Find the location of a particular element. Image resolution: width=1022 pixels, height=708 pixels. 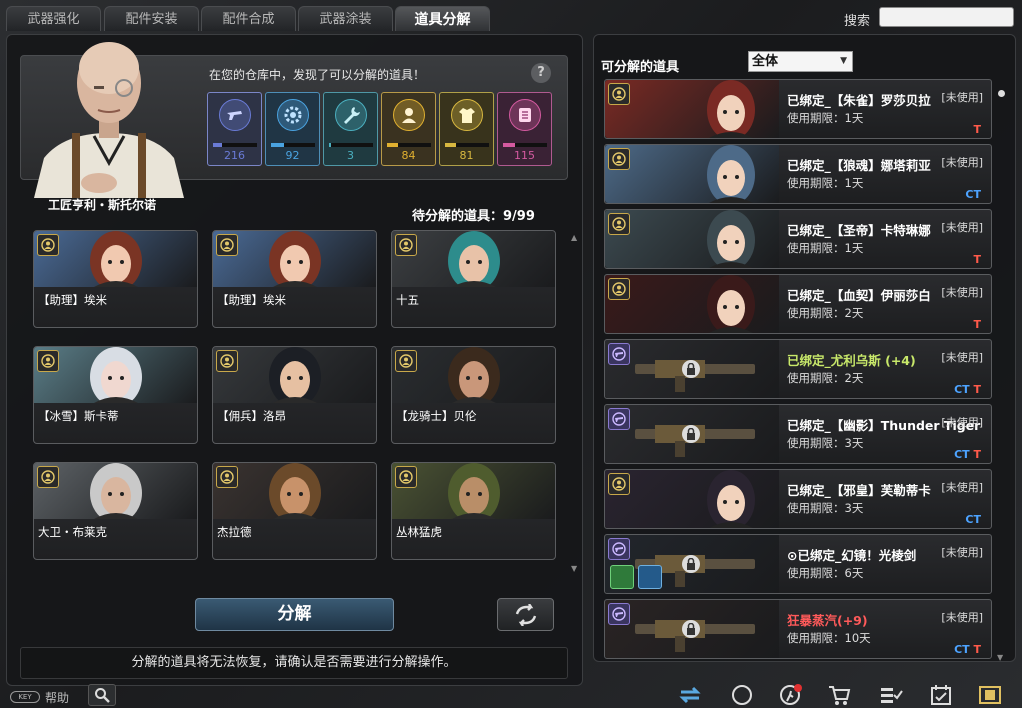

decomposable-item-row: 已绑定_【幽影】Thunder Tiger [未使用] 使用期限：3天 CT T is located at coordinates (798, 434).